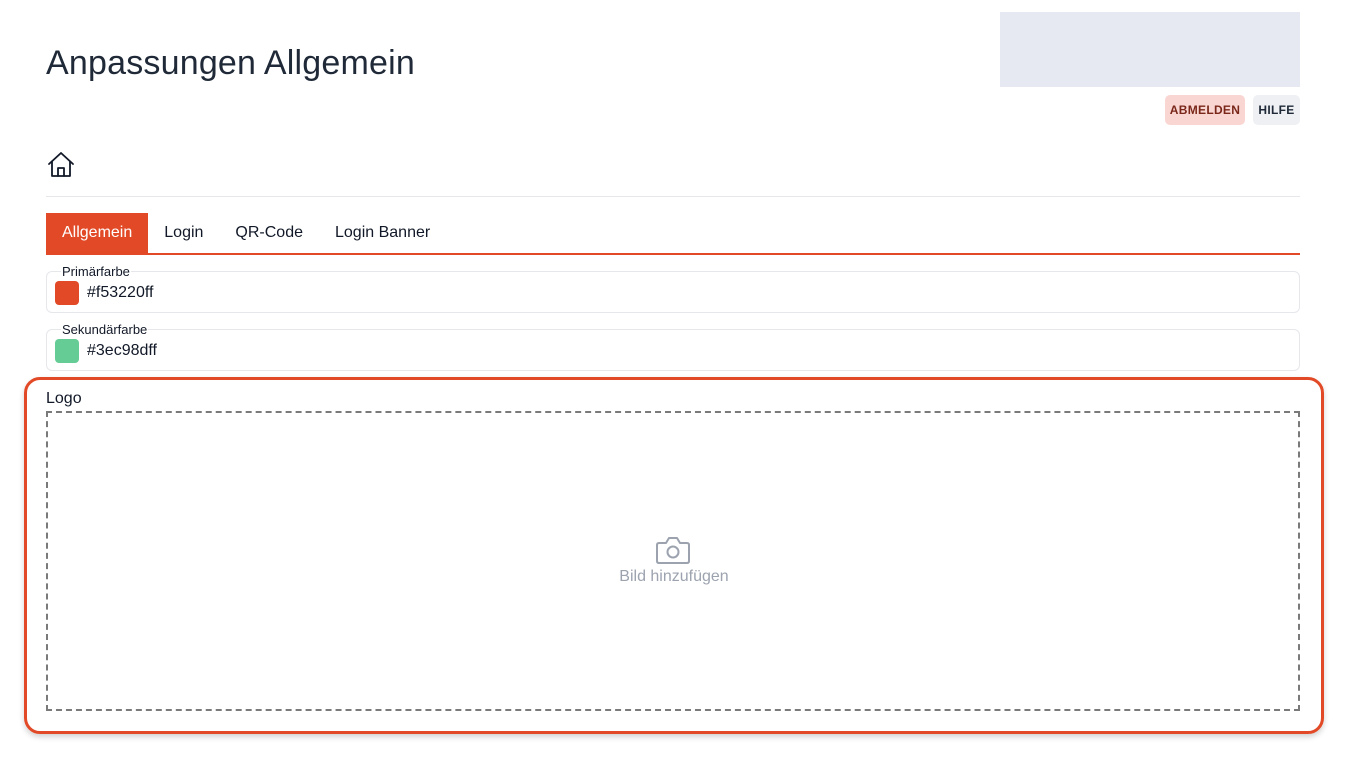  I want to click on tab-bar: Allgemein Login QR-Code Login Banner, so click(673, 234).